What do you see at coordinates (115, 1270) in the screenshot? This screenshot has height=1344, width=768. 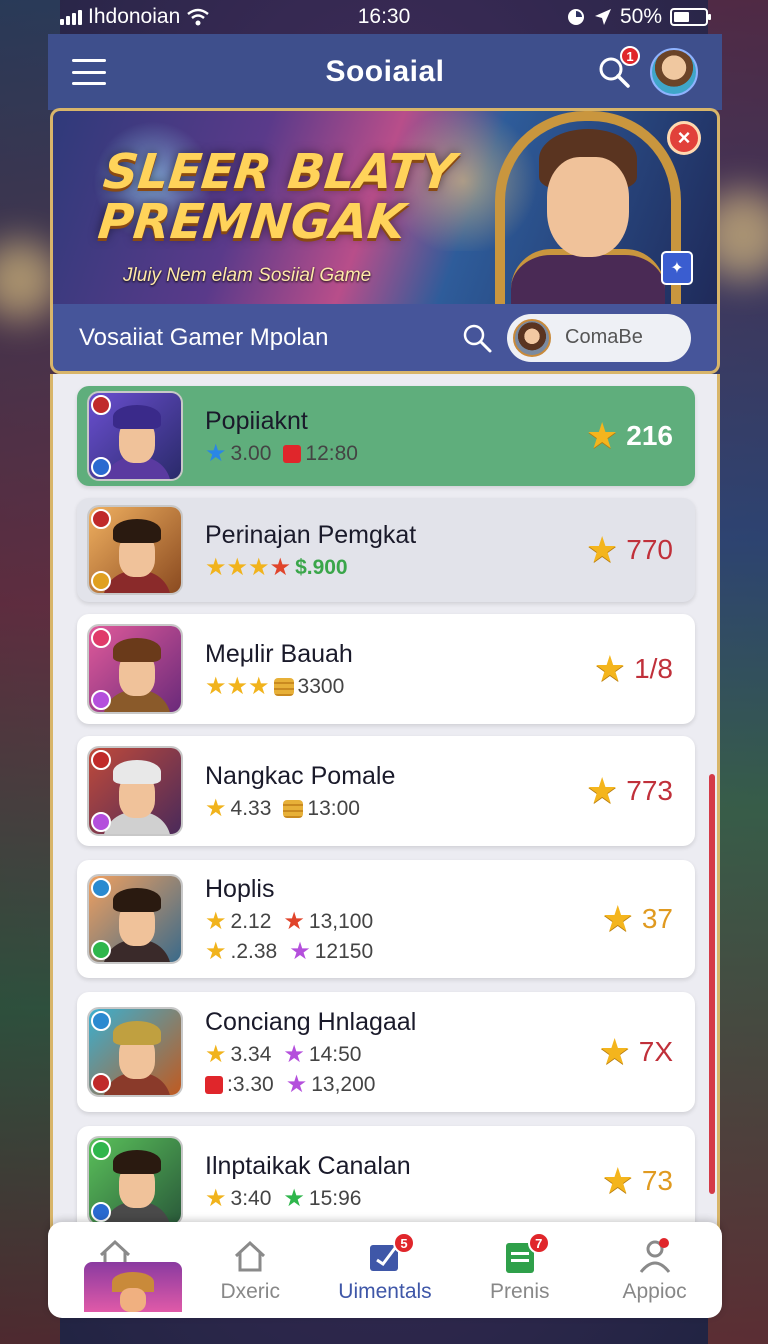 I see `nav-item-home` at bounding box center [115, 1270].